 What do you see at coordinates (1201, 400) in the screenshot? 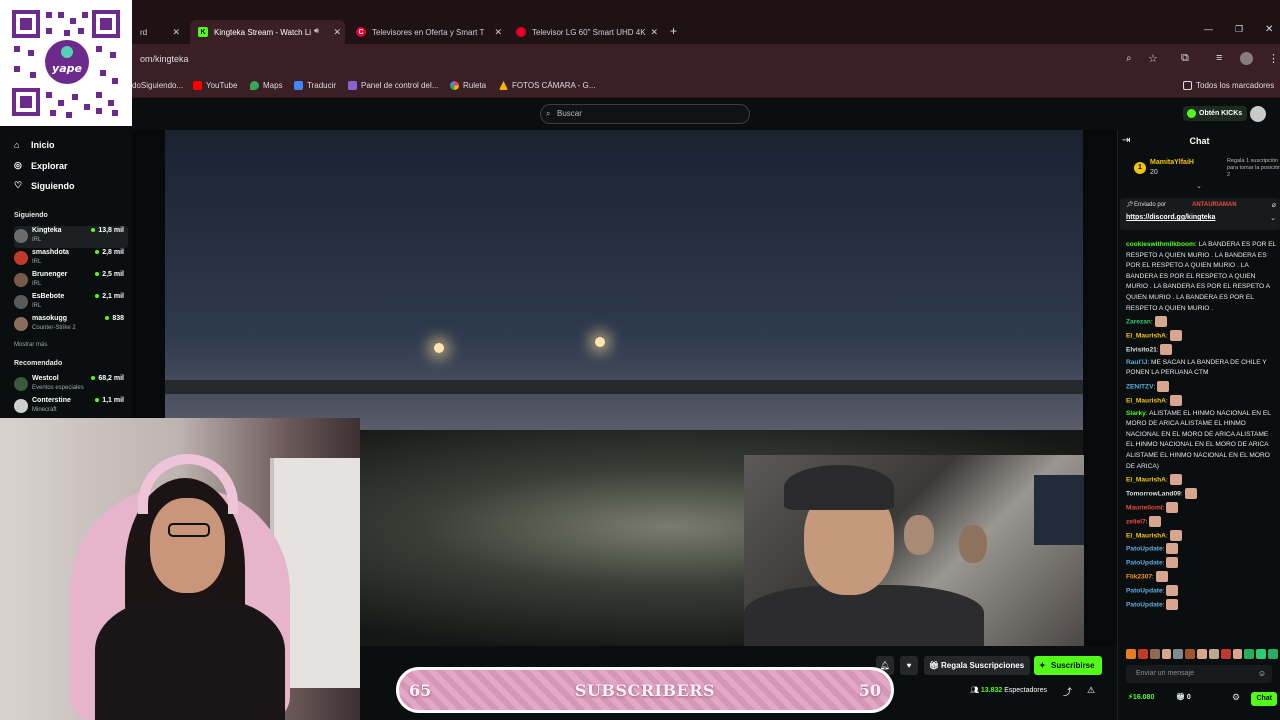
I see `chat-message: El_MaurishA:` at bounding box center [1201, 400].